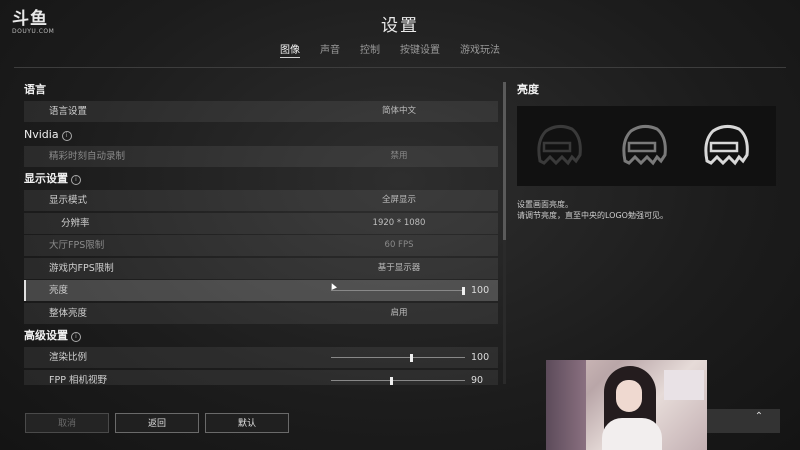 The width and height of the screenshot is (800, 450). Describe the element at coordinates (68, 200) in the screenshot. I see `row-label: 显示模式` at that location.